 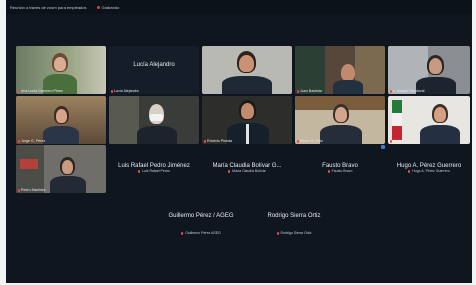 I want to click on participant-tile: Héctor Fonseca, so click(x=429, y=120).